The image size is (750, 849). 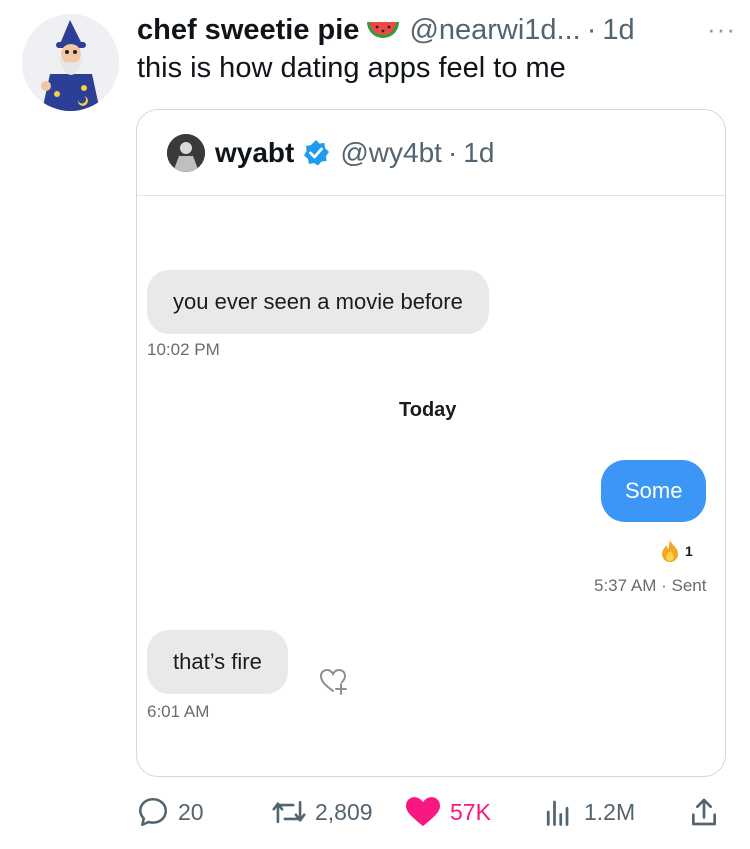 I want to click on author-display-name: chef sweetie pie, so click(x=248, y=30).